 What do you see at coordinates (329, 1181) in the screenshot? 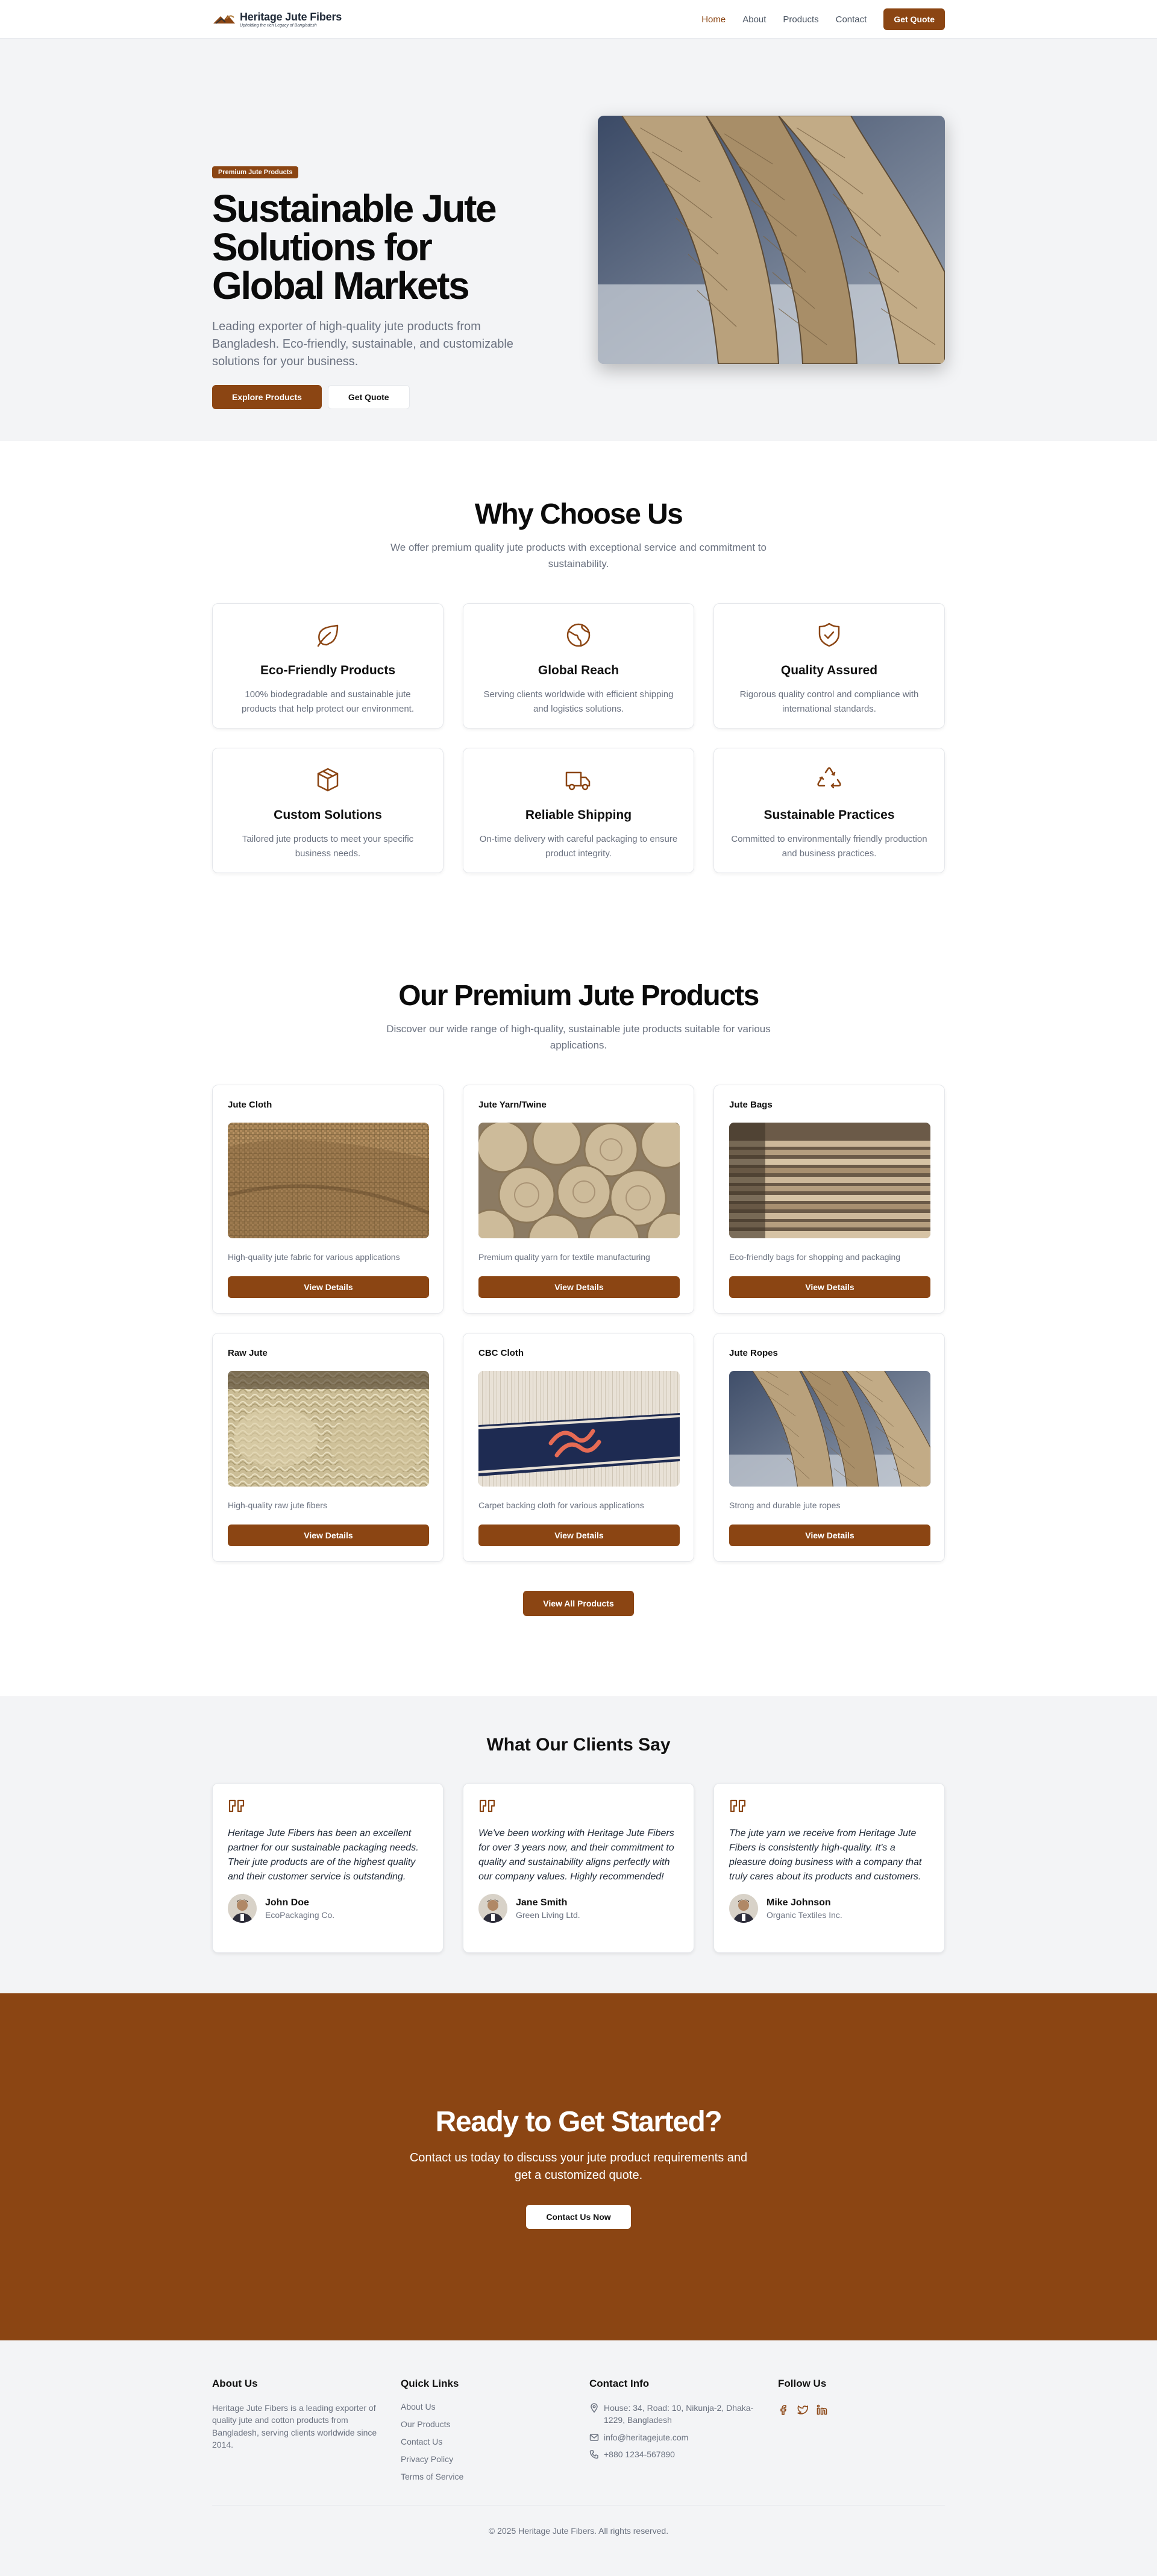
I see `jute-cloth-image` at bounding box center [329, 1181].